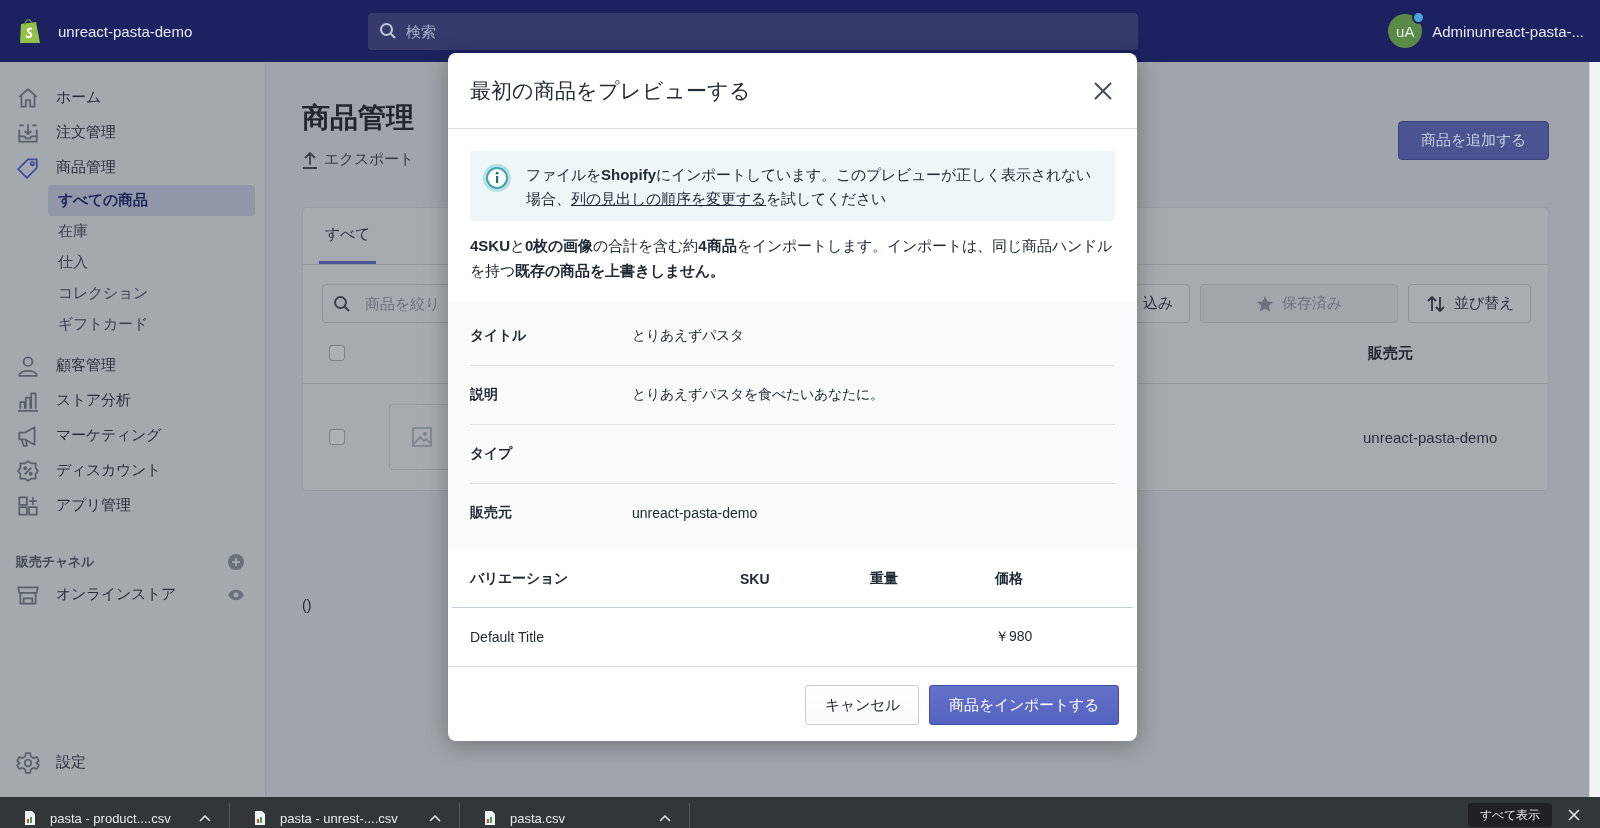 The image size is (1600, 828). What do you see at coordinates (151, 200) in the screenshot?
I see `nav-subitem: すべての商品` at bounding box center [151, 200].